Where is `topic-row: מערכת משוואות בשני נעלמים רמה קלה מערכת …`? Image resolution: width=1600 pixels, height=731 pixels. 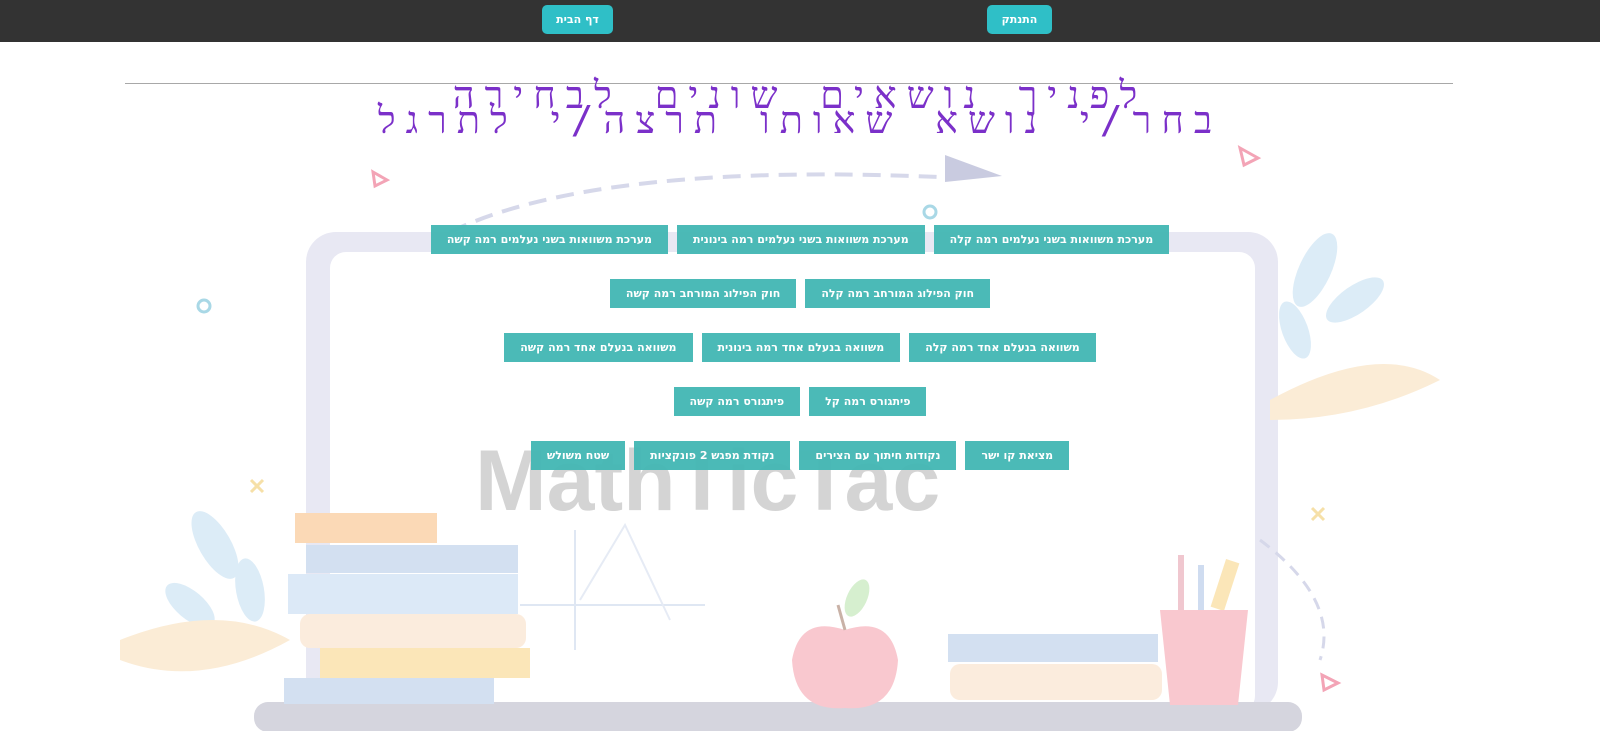
topic-row: מערכת משוואות בשני נעלמים רמה קלה מערכת … is located at coordinates (800, 239).